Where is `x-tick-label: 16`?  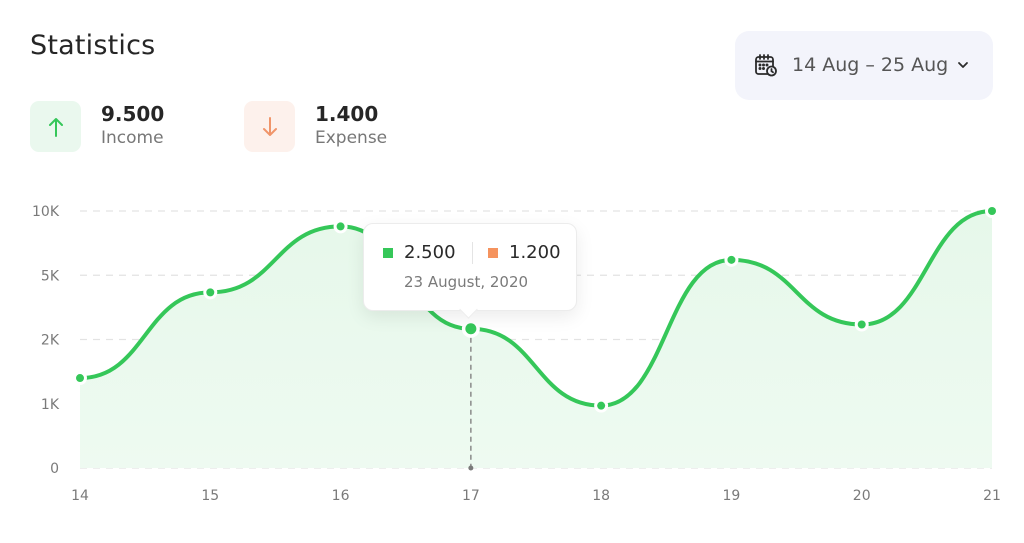 x-tick-label: 16 is located at coordinates (341, 496).